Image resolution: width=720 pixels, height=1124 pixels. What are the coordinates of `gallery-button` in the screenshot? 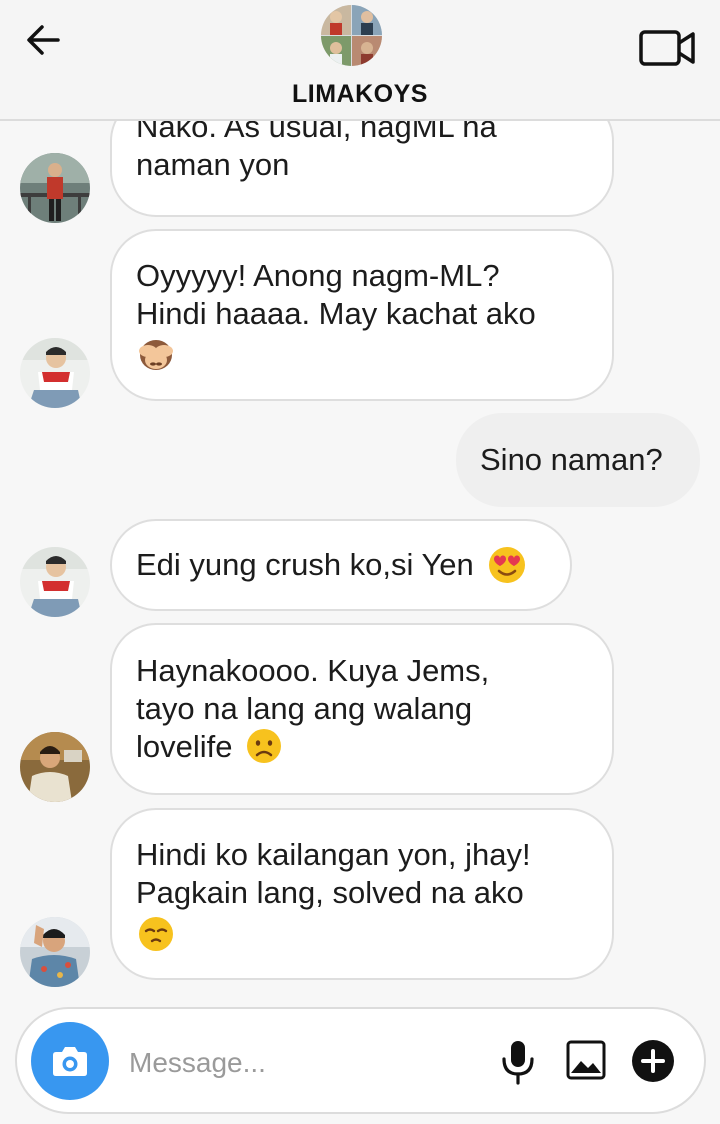 It's located at (586, 1060).